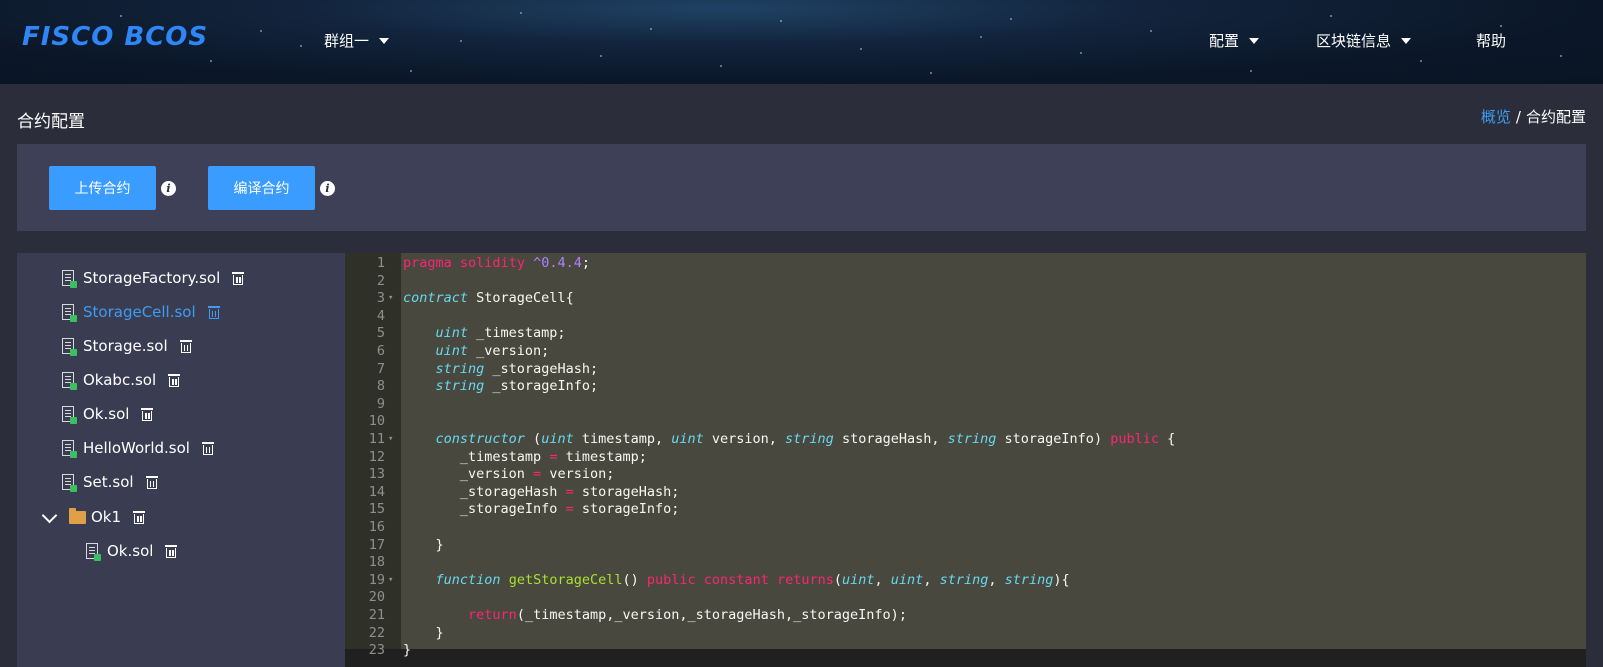 This screenshot has width=1603, height=667. Describe the element at coordinates (965, 298) in the screenshot. I see `code-line: 3 ▾ contract StorageCell{` at that location.